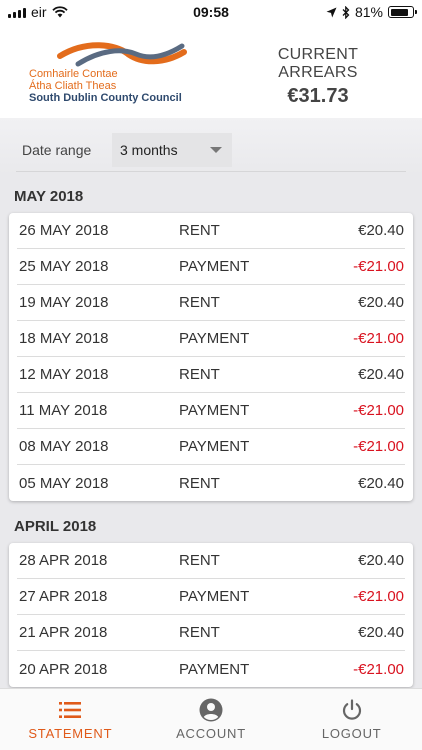 Image resolution: width=422 pixels, height=750 pixels. Describe the element at coordinates (318, 96) in the screenshot. I see `arrears-value: €31.73` at that location.